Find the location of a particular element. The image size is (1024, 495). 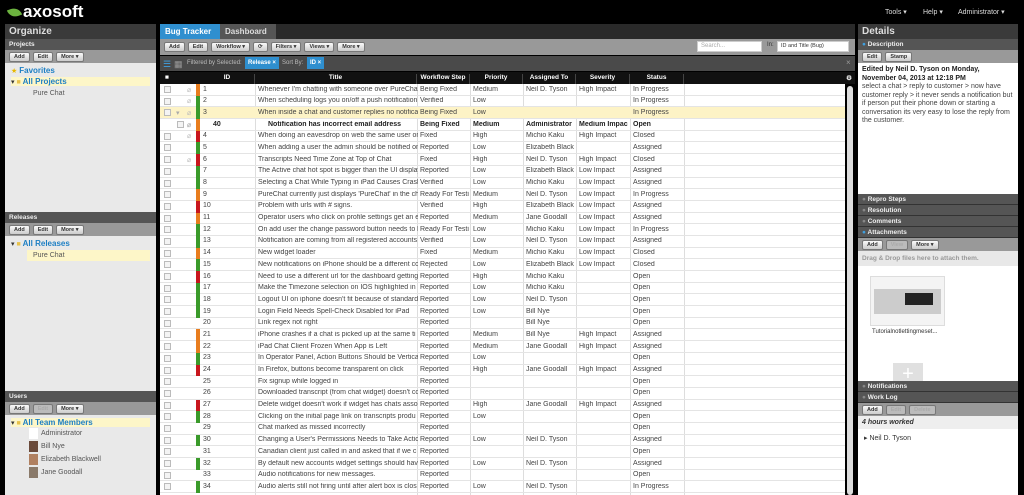

add-button: Add is located at coordinates (174, 47).